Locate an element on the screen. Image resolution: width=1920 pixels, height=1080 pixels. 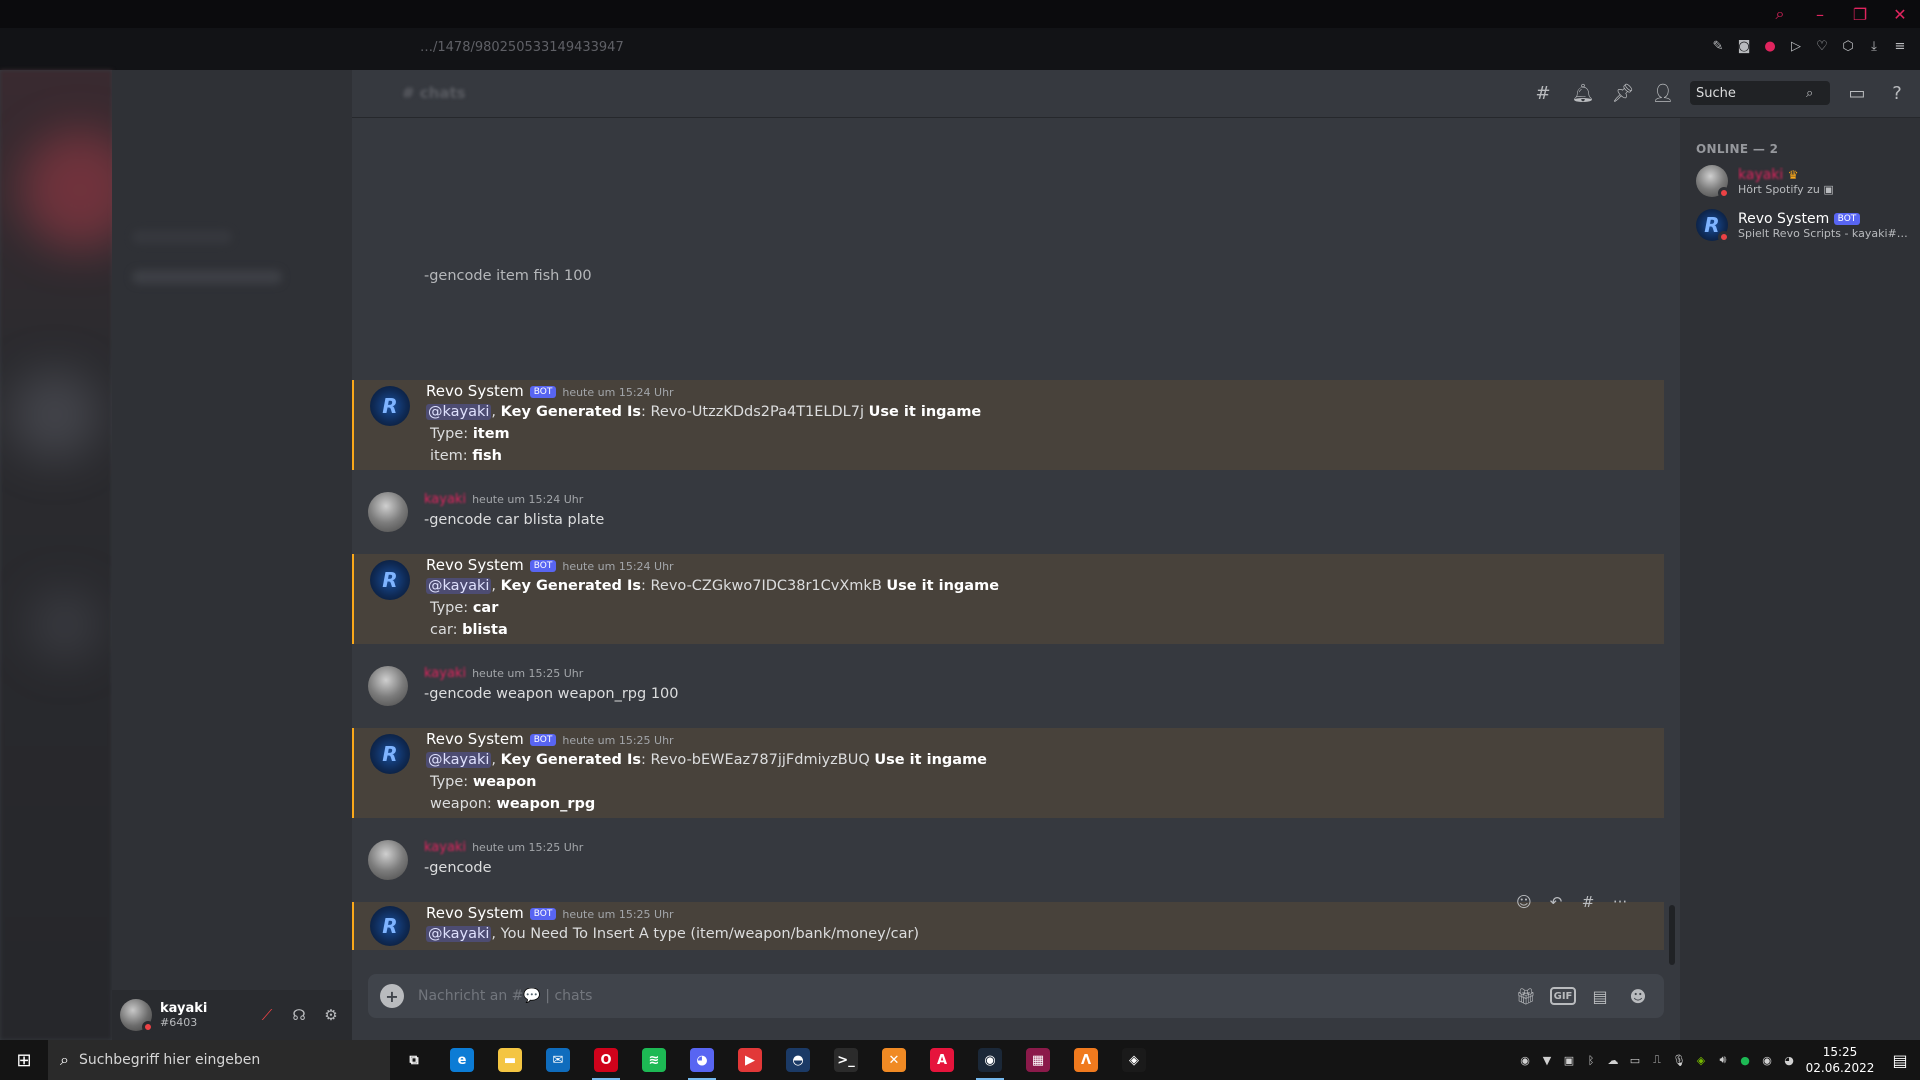
member-list-header: ONLINE — 2 is located at coordinates (1737, 149).